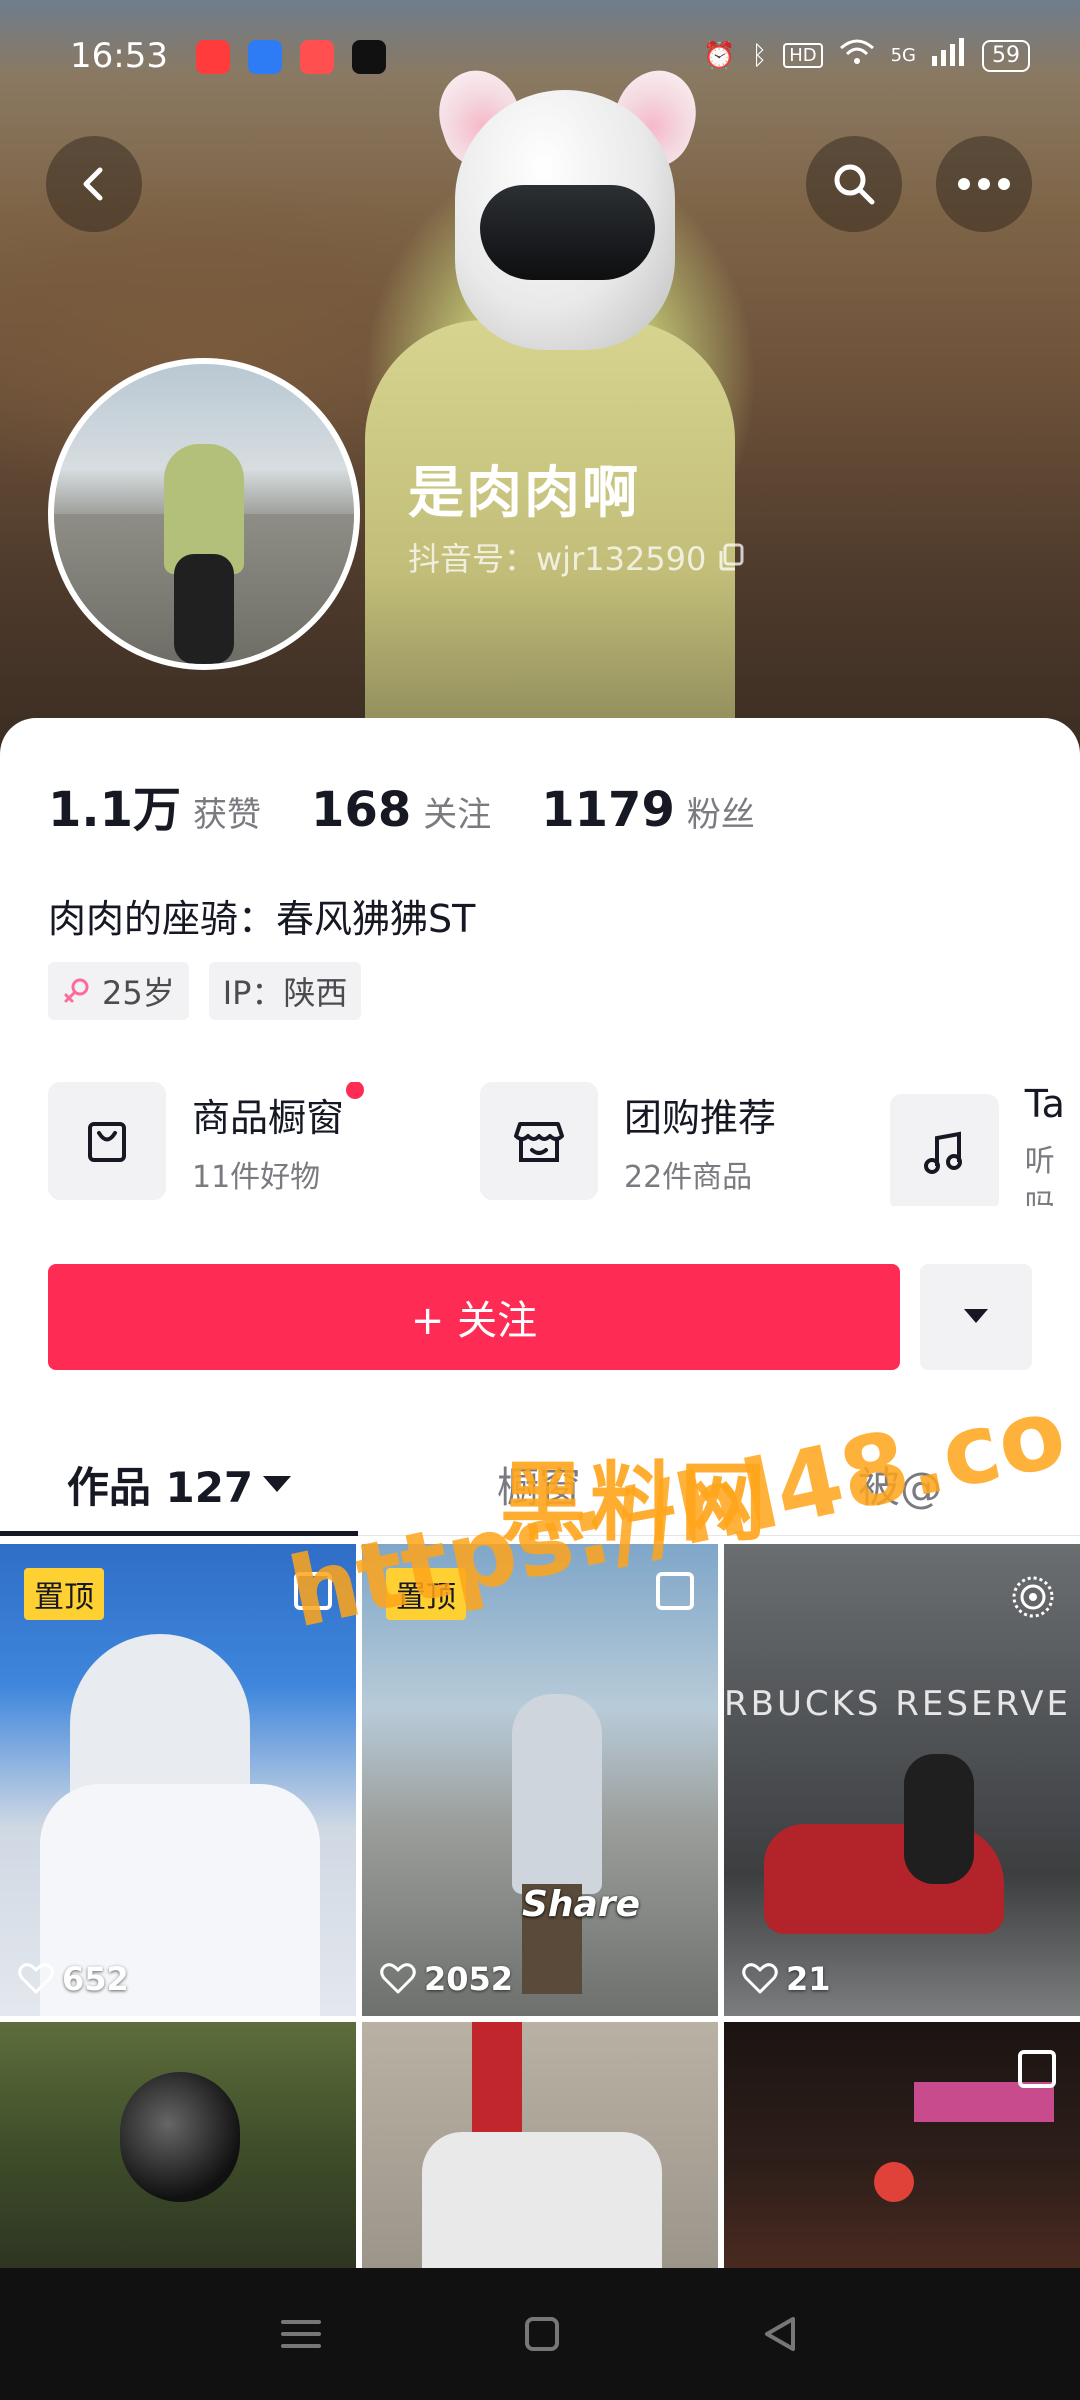  Describe the element at coordinates (719, 55) in the screenshot. I see `alarm-icon: ⏰` at that location.